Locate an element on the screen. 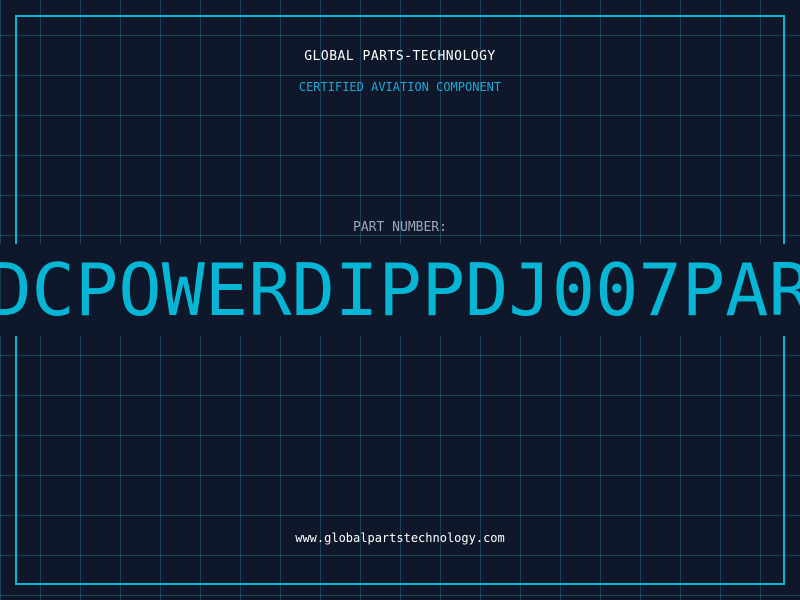 The image size is (800, 600). company-name: GLOBAL PARTS-TECHNOLOGY is located at coordinates (400, 56).